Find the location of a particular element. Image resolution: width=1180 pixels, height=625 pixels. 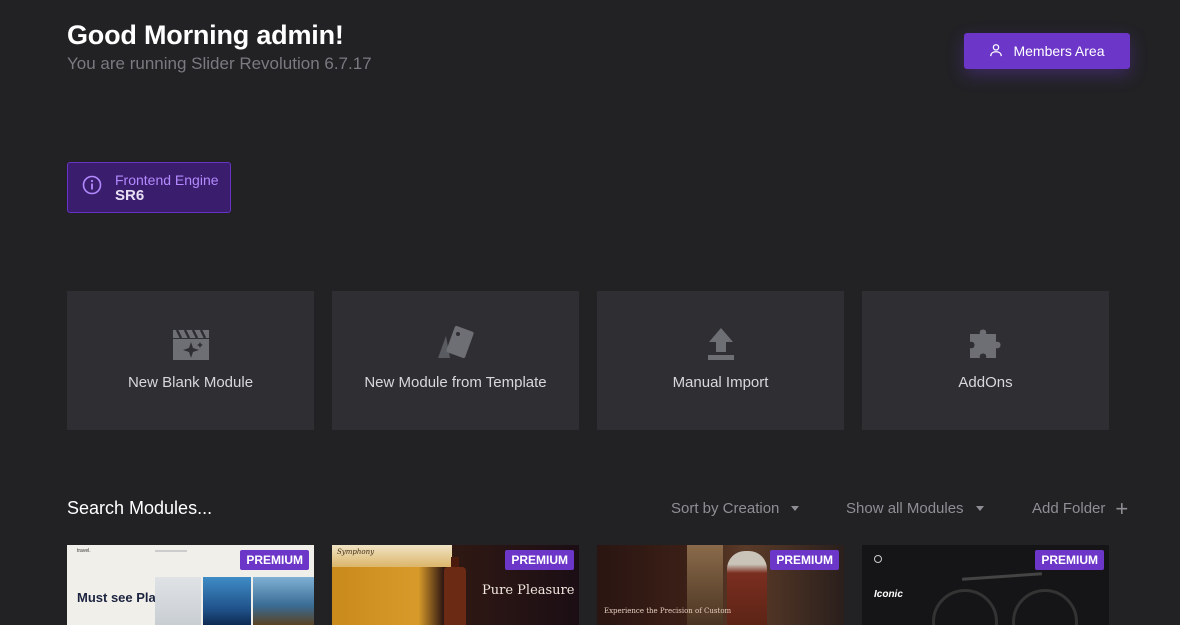

clapperboard-sparkle-icon is located at coordinates (191, 344).